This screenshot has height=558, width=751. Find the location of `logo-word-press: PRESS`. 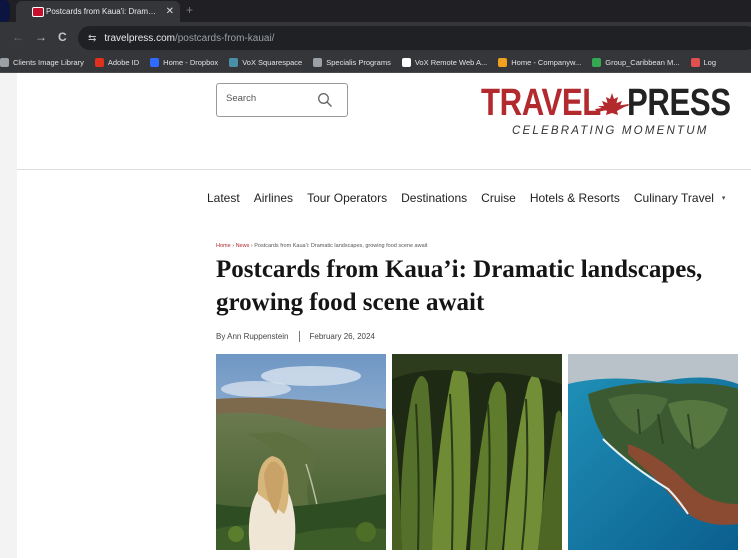

logo-word-press: PRESS is located at coordinates (679, 103).